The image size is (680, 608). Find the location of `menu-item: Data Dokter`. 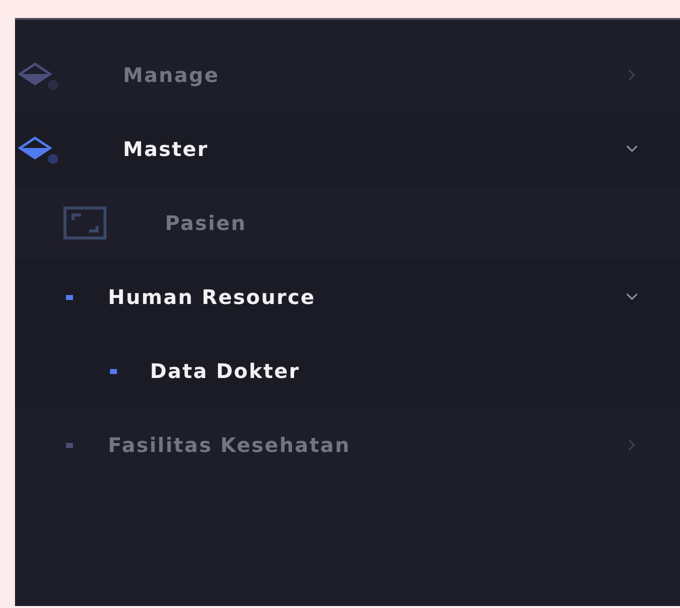

menu-item: Data Dokter is located at coordinates (347, 371).